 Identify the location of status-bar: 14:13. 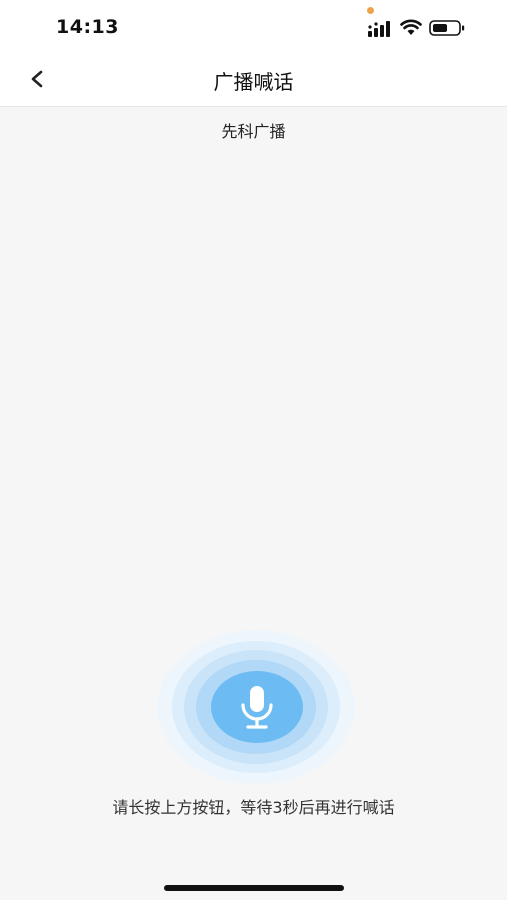
(253, 27).